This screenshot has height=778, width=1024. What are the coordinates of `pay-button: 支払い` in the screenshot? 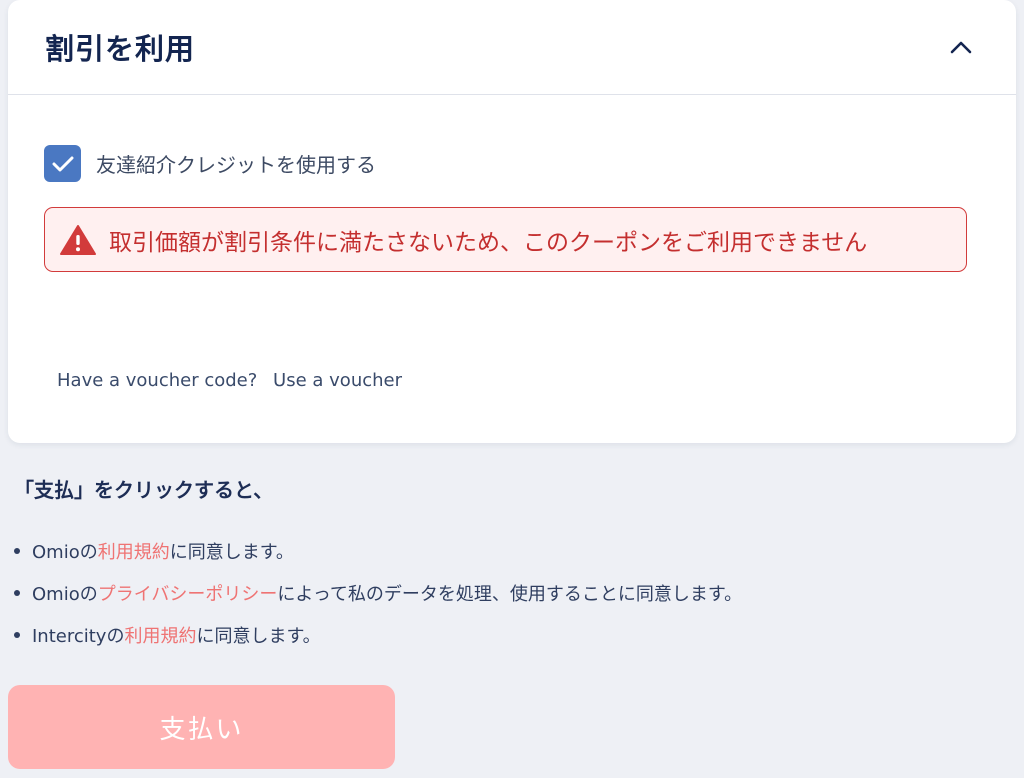 It's located at (201, 727).